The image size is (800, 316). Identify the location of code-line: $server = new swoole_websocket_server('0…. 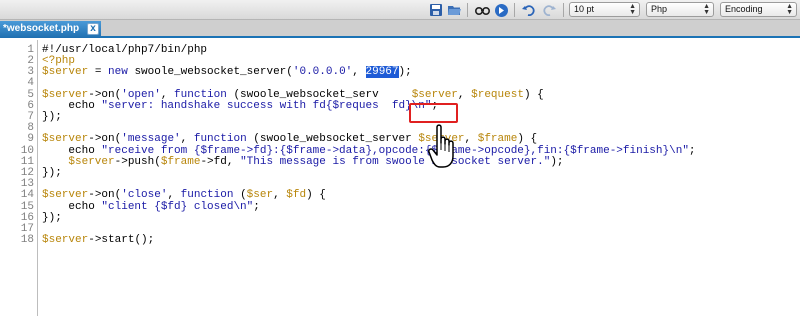
(227, 72).